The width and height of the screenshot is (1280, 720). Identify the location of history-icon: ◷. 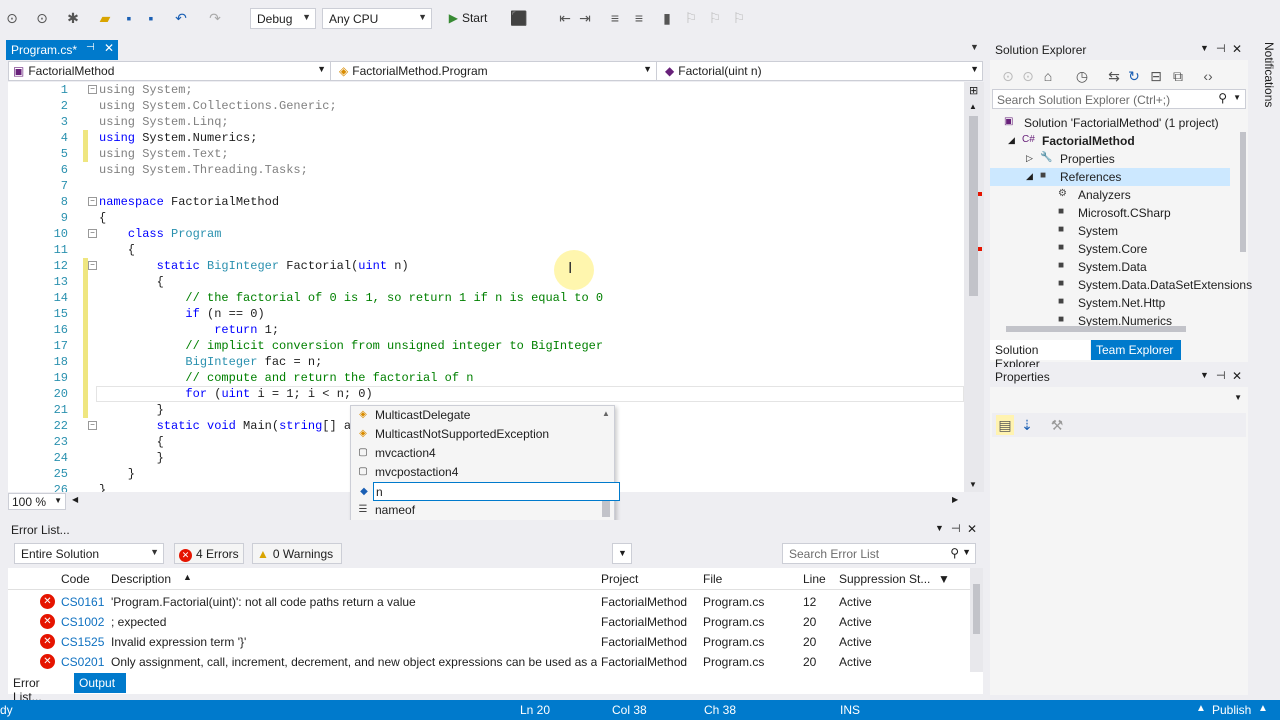
(1082, 76).